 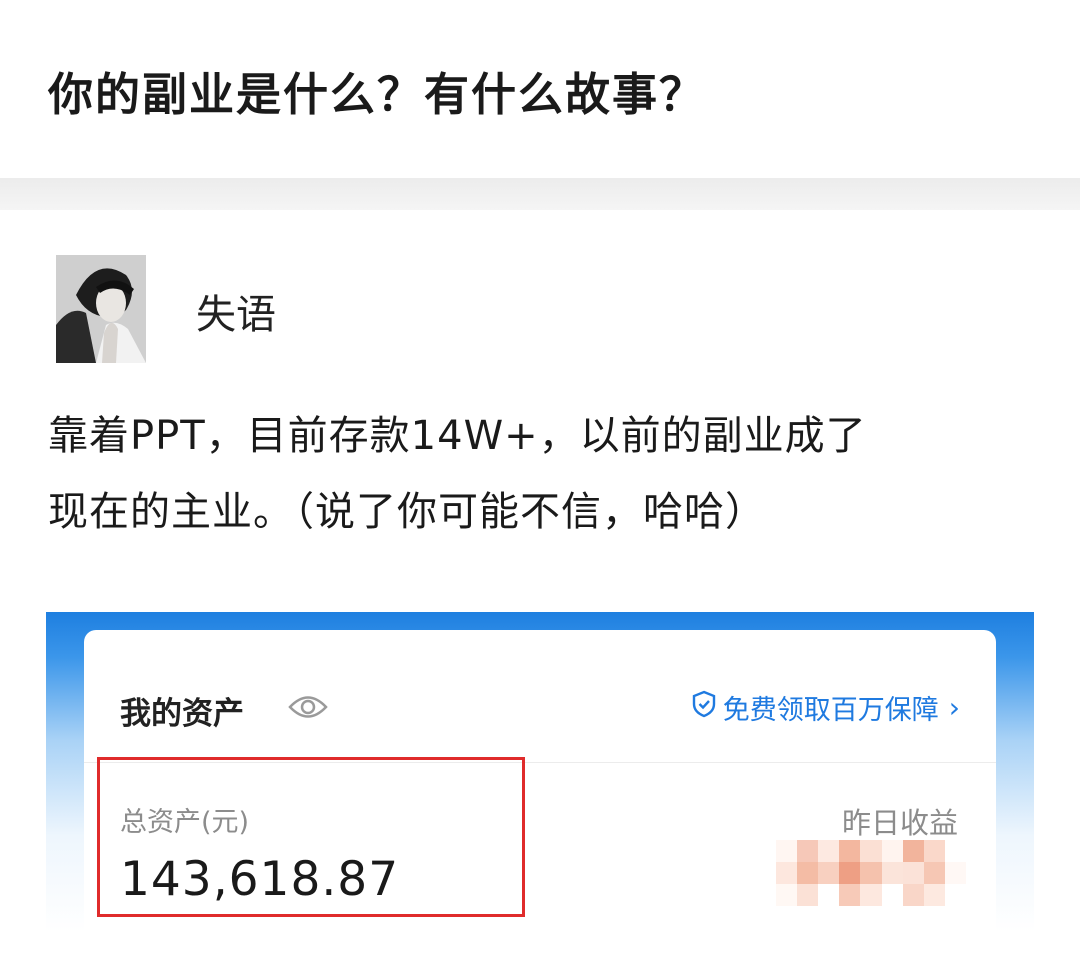 I want to click on avatar-image-icon, so click(x=101, y=309).